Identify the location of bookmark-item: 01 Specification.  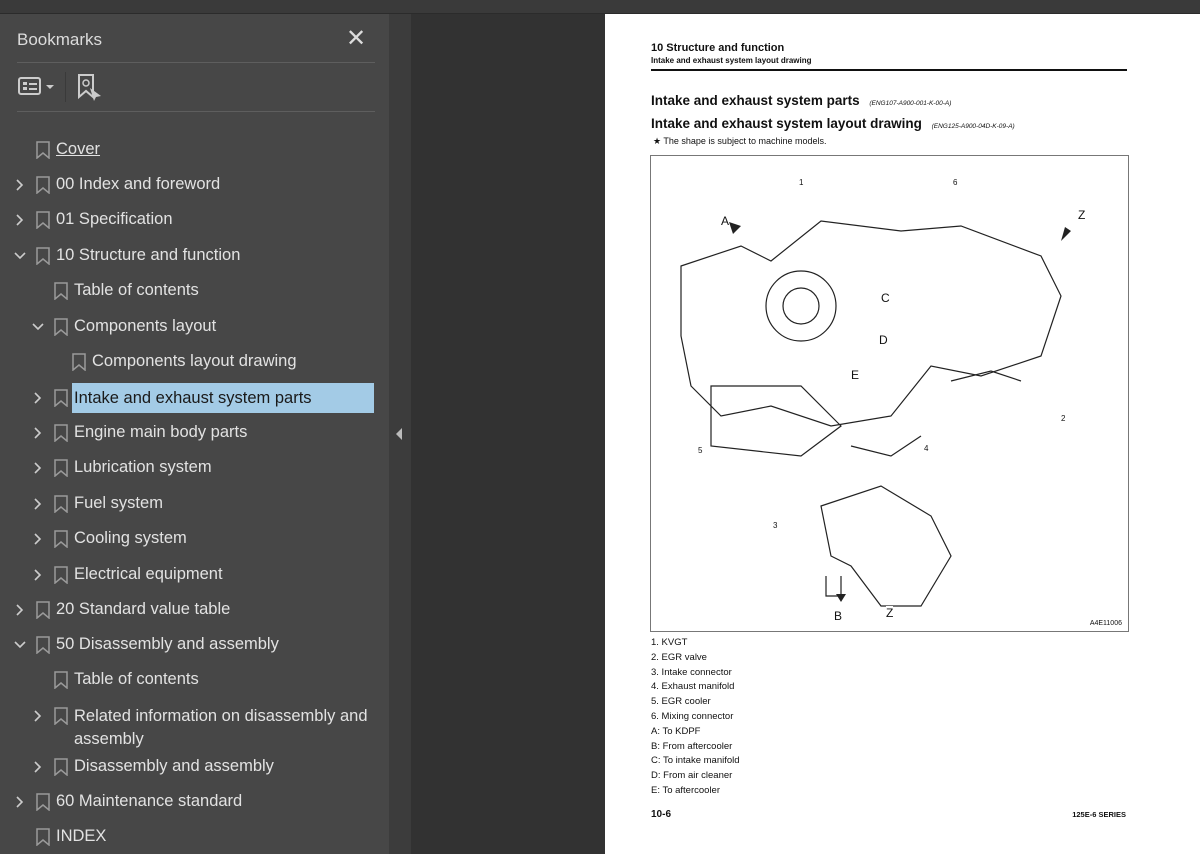
(194, 220).